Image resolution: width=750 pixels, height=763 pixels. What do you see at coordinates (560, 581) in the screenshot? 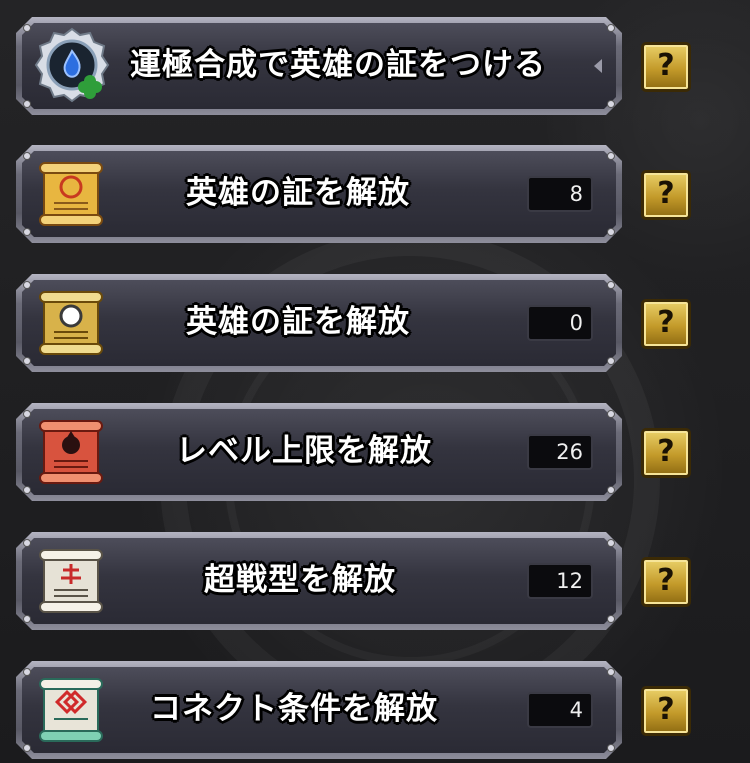
I see `count-value: 12` at bounding box center [560, 581].